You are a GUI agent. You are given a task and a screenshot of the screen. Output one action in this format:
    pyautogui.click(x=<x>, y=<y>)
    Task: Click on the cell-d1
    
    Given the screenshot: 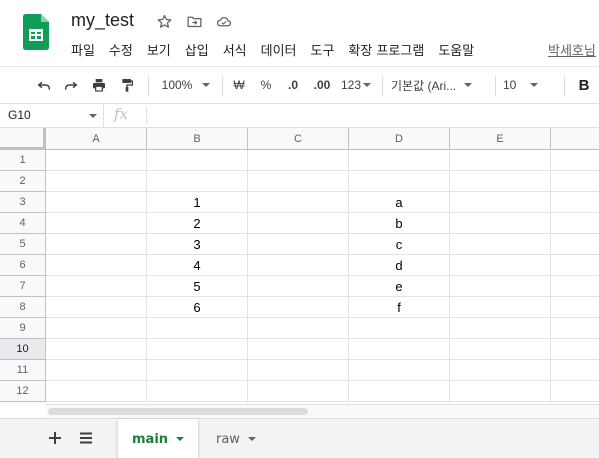 What is the action you would take?
    pyautogui.click(x=399, y=160)
    